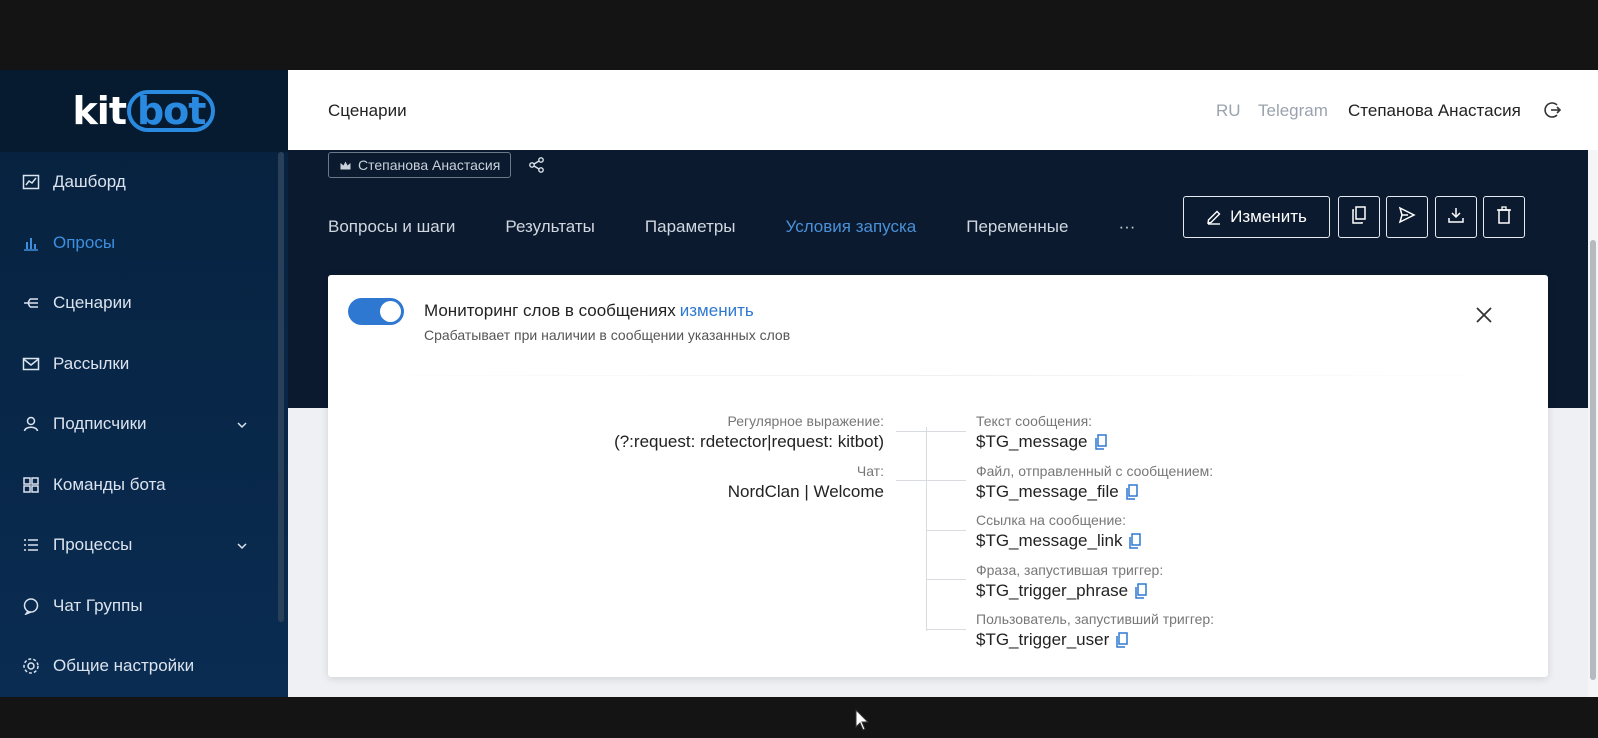 The width and height of the screenshot is (1598, 738). What do you see at coordinates (144, 364) in the screenshot?
I see `sidebar-item-mailings: Рассылки` at bounding box center [144, 364].